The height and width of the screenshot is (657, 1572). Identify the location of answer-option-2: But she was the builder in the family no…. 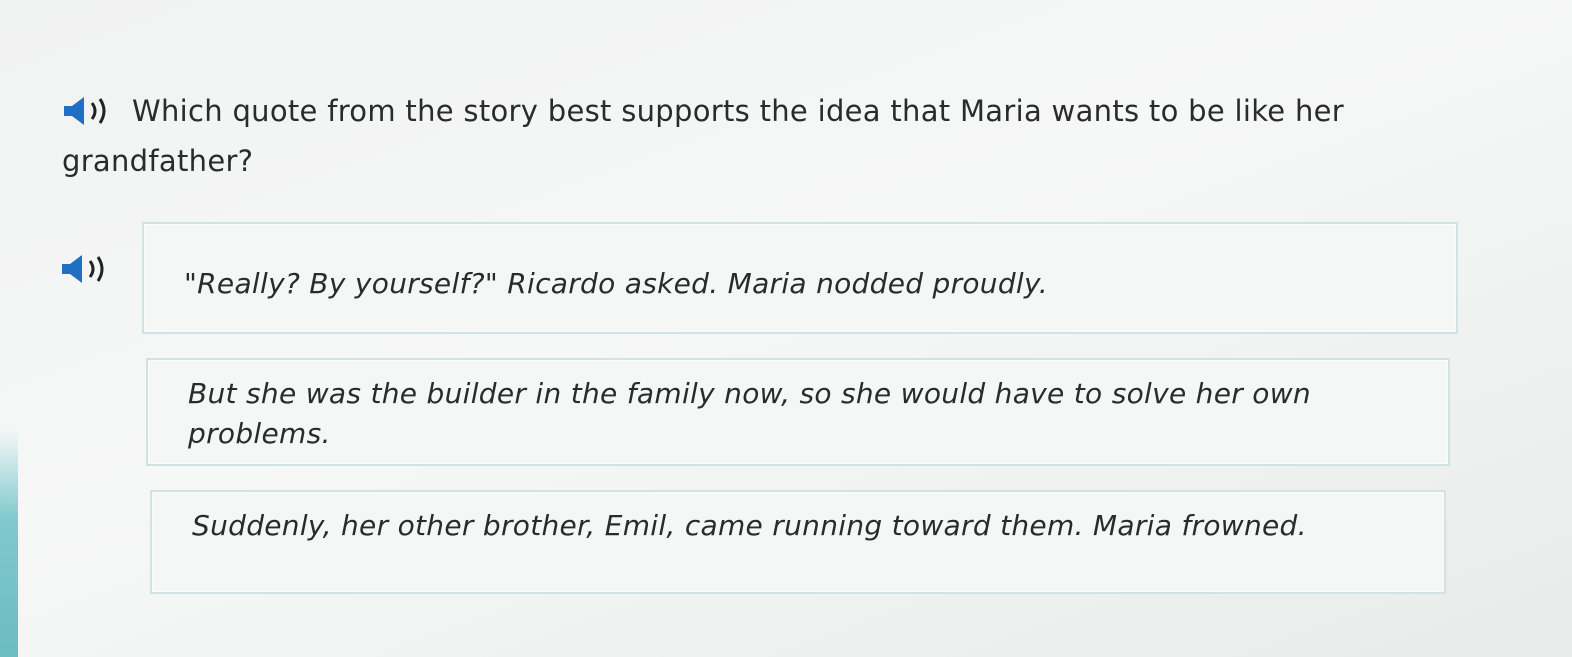
(798, 412).